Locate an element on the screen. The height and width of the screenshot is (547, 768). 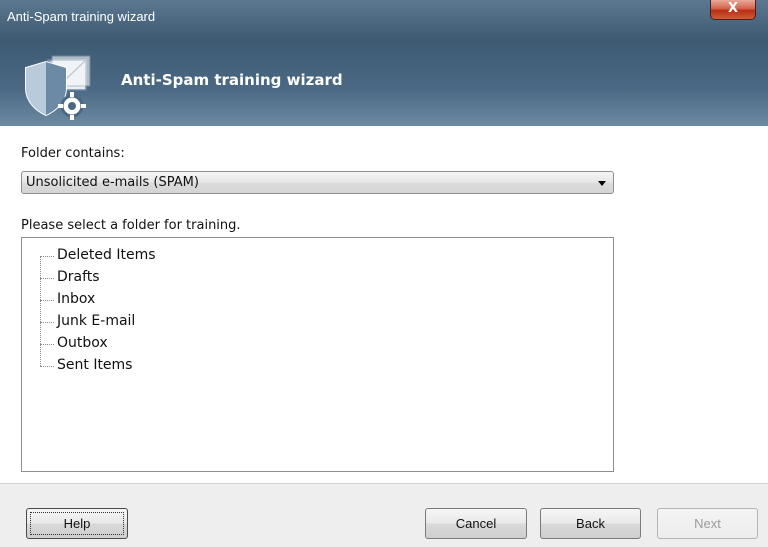
folder-contains-value: Unsolicited e-mails (SPAM) is located at coordinates (112, 182).